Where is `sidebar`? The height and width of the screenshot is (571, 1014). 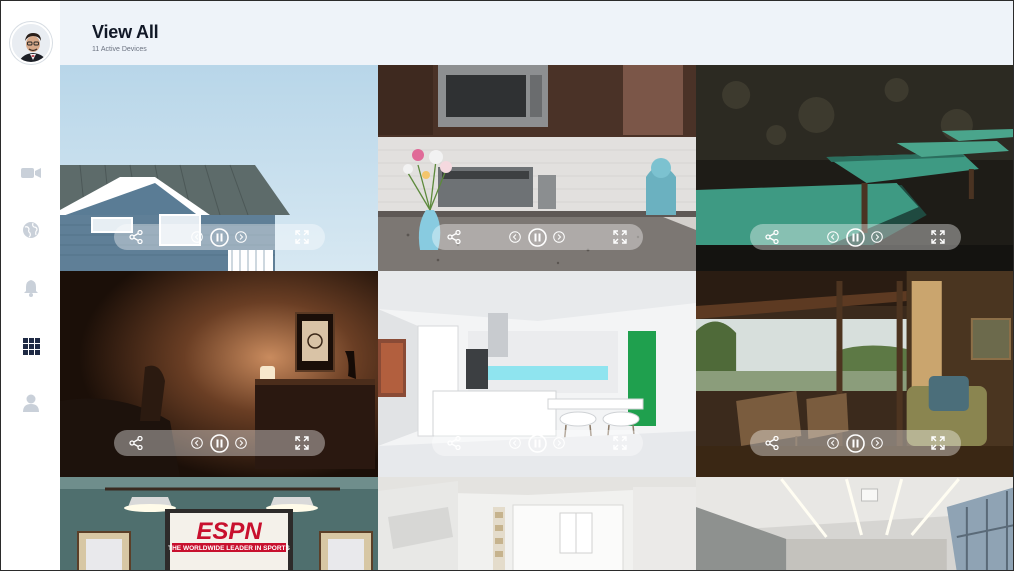 sidebar is located at coordinates (30, 285).